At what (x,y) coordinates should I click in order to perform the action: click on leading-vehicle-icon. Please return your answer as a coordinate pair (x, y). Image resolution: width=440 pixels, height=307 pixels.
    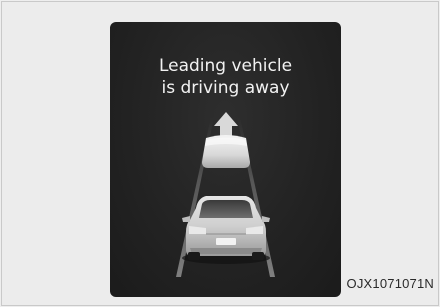
    Looking at the image, I should click on (226, 151).